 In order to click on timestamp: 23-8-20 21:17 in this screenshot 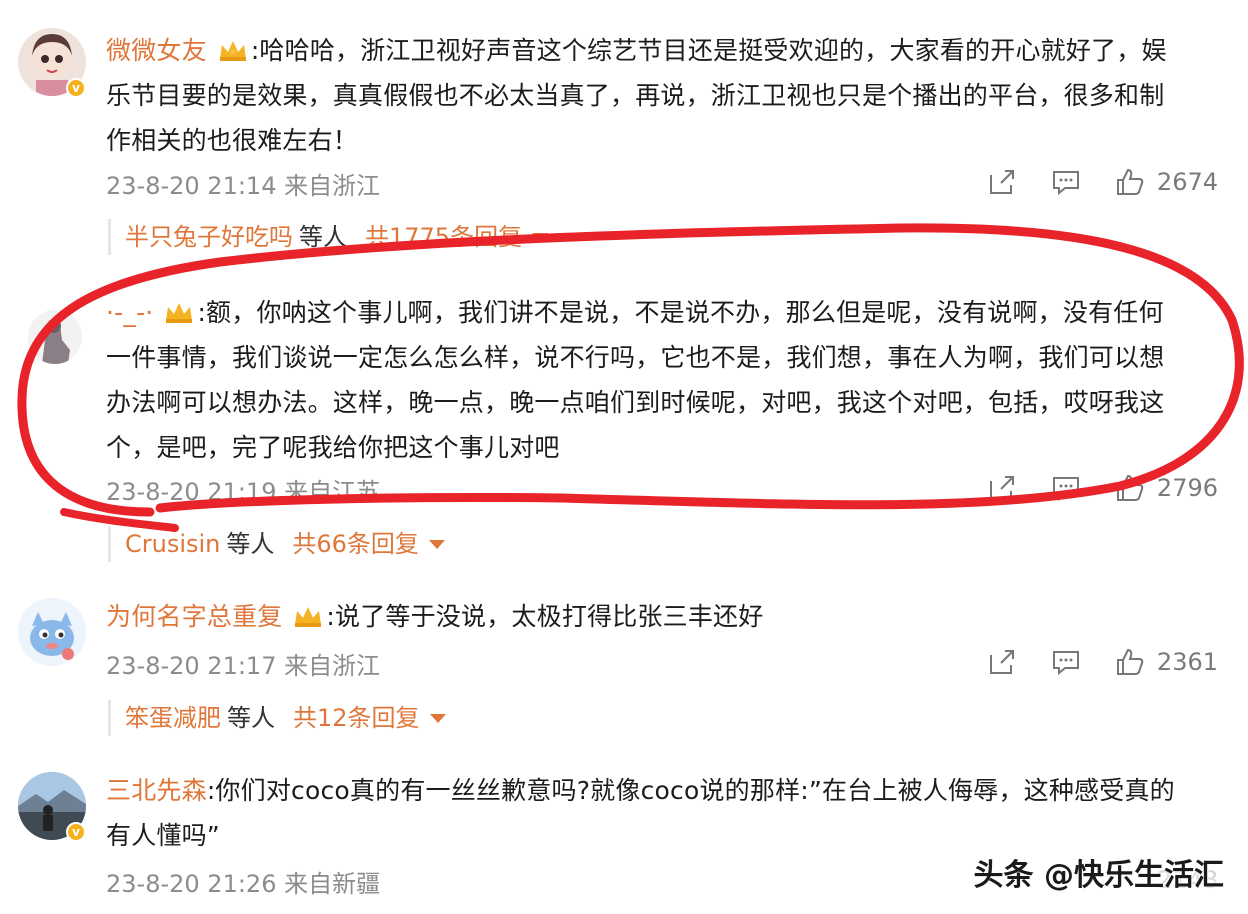, I will do `click(191, 666)`.